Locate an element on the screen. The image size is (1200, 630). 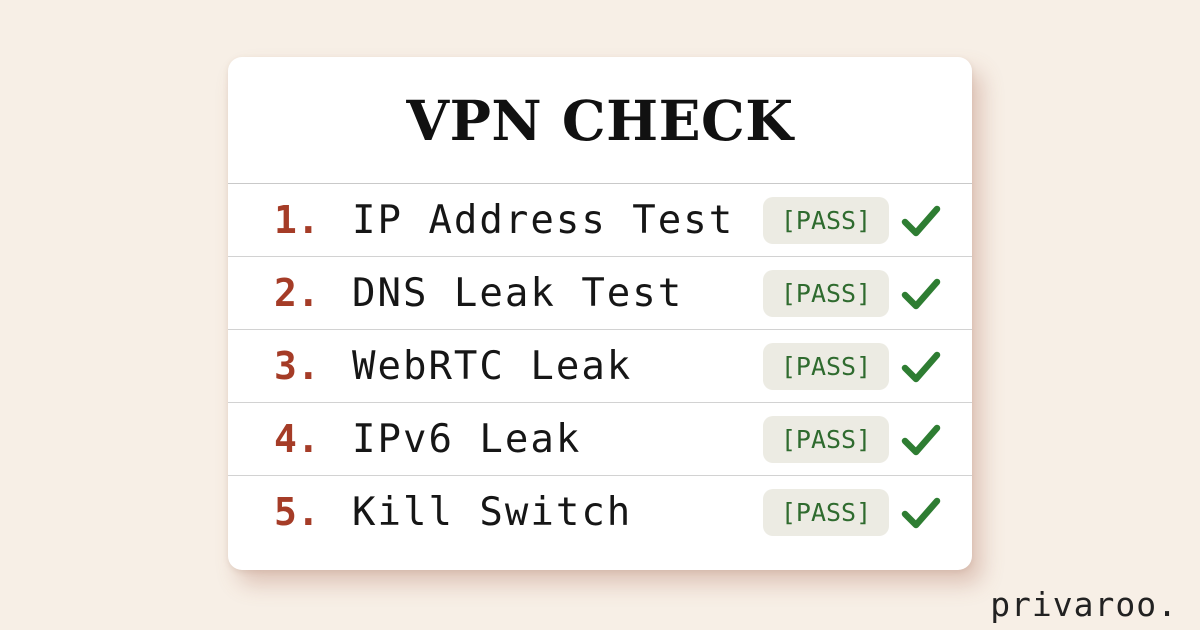
row-number: 3. is located at coordinates (297, 366).